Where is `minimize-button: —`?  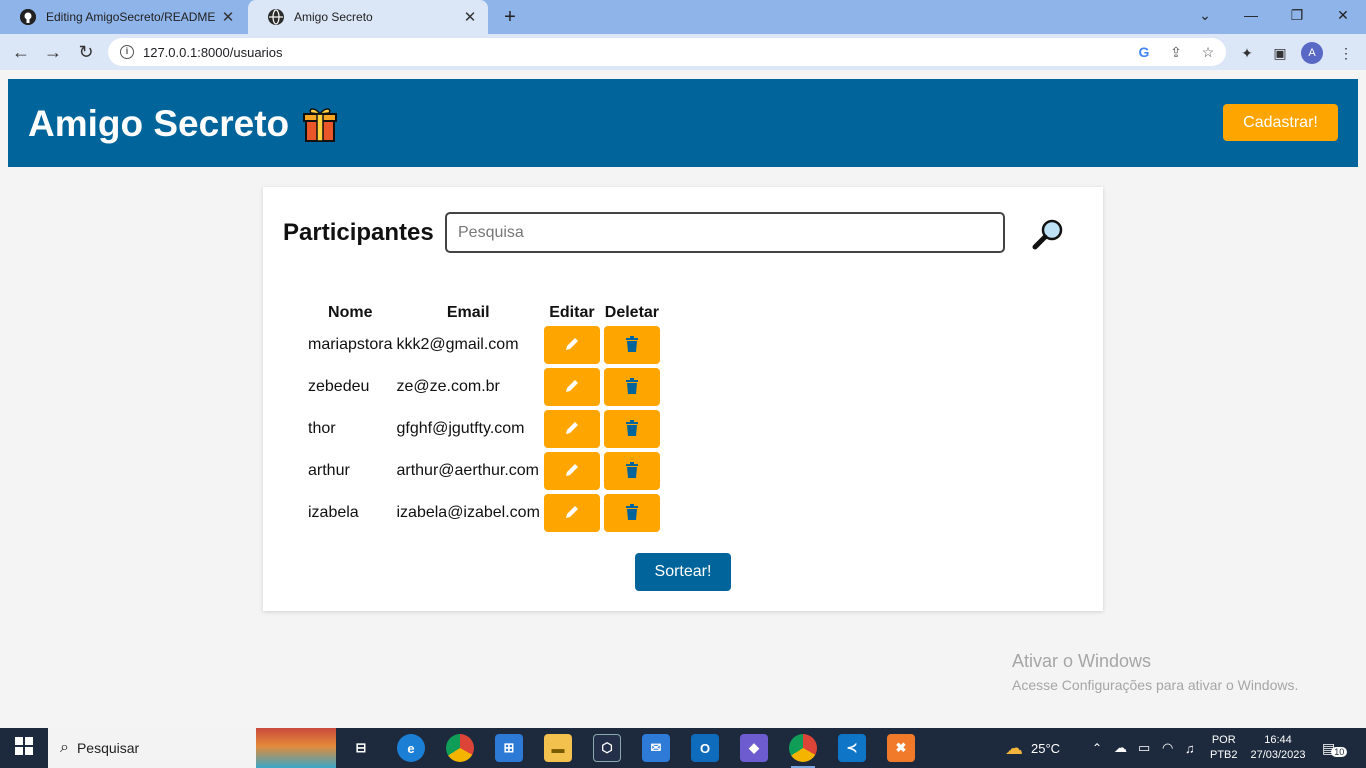
minimize-button: — is located at coordinates (1251, 15).